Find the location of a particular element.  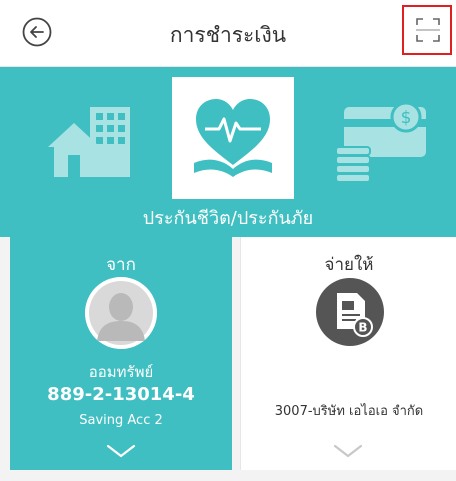

payee-name: 3007-บริษัท เอไอเอ จำกัด is located at coordinates (349, 411).